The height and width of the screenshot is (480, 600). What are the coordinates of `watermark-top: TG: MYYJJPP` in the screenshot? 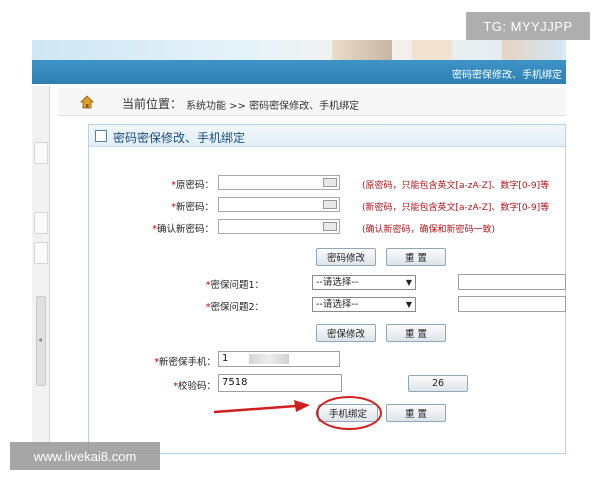 It's located at (528, 26).